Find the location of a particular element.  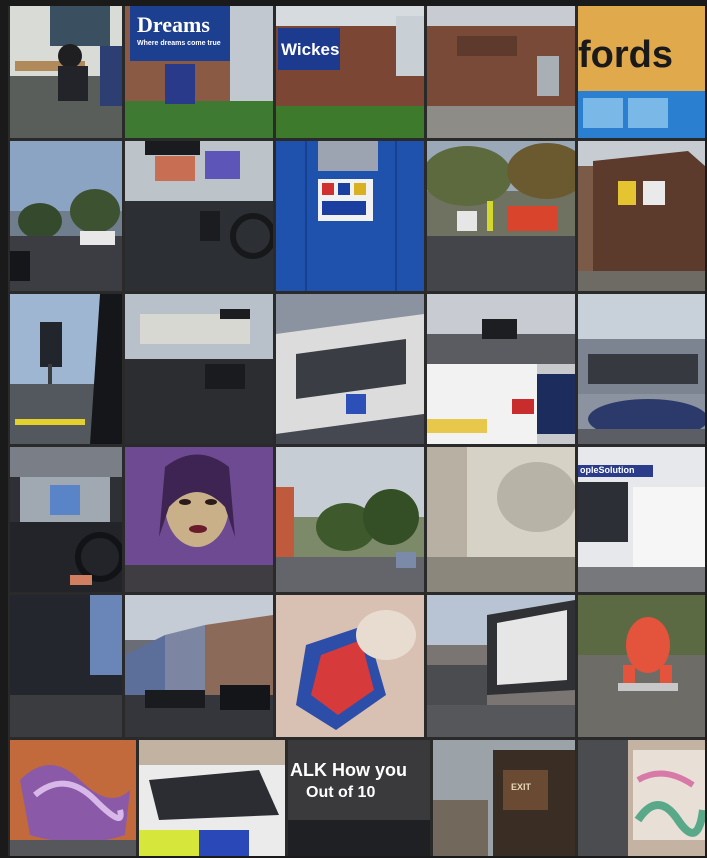

photo-office-interior is located at coordinates (66, 72).